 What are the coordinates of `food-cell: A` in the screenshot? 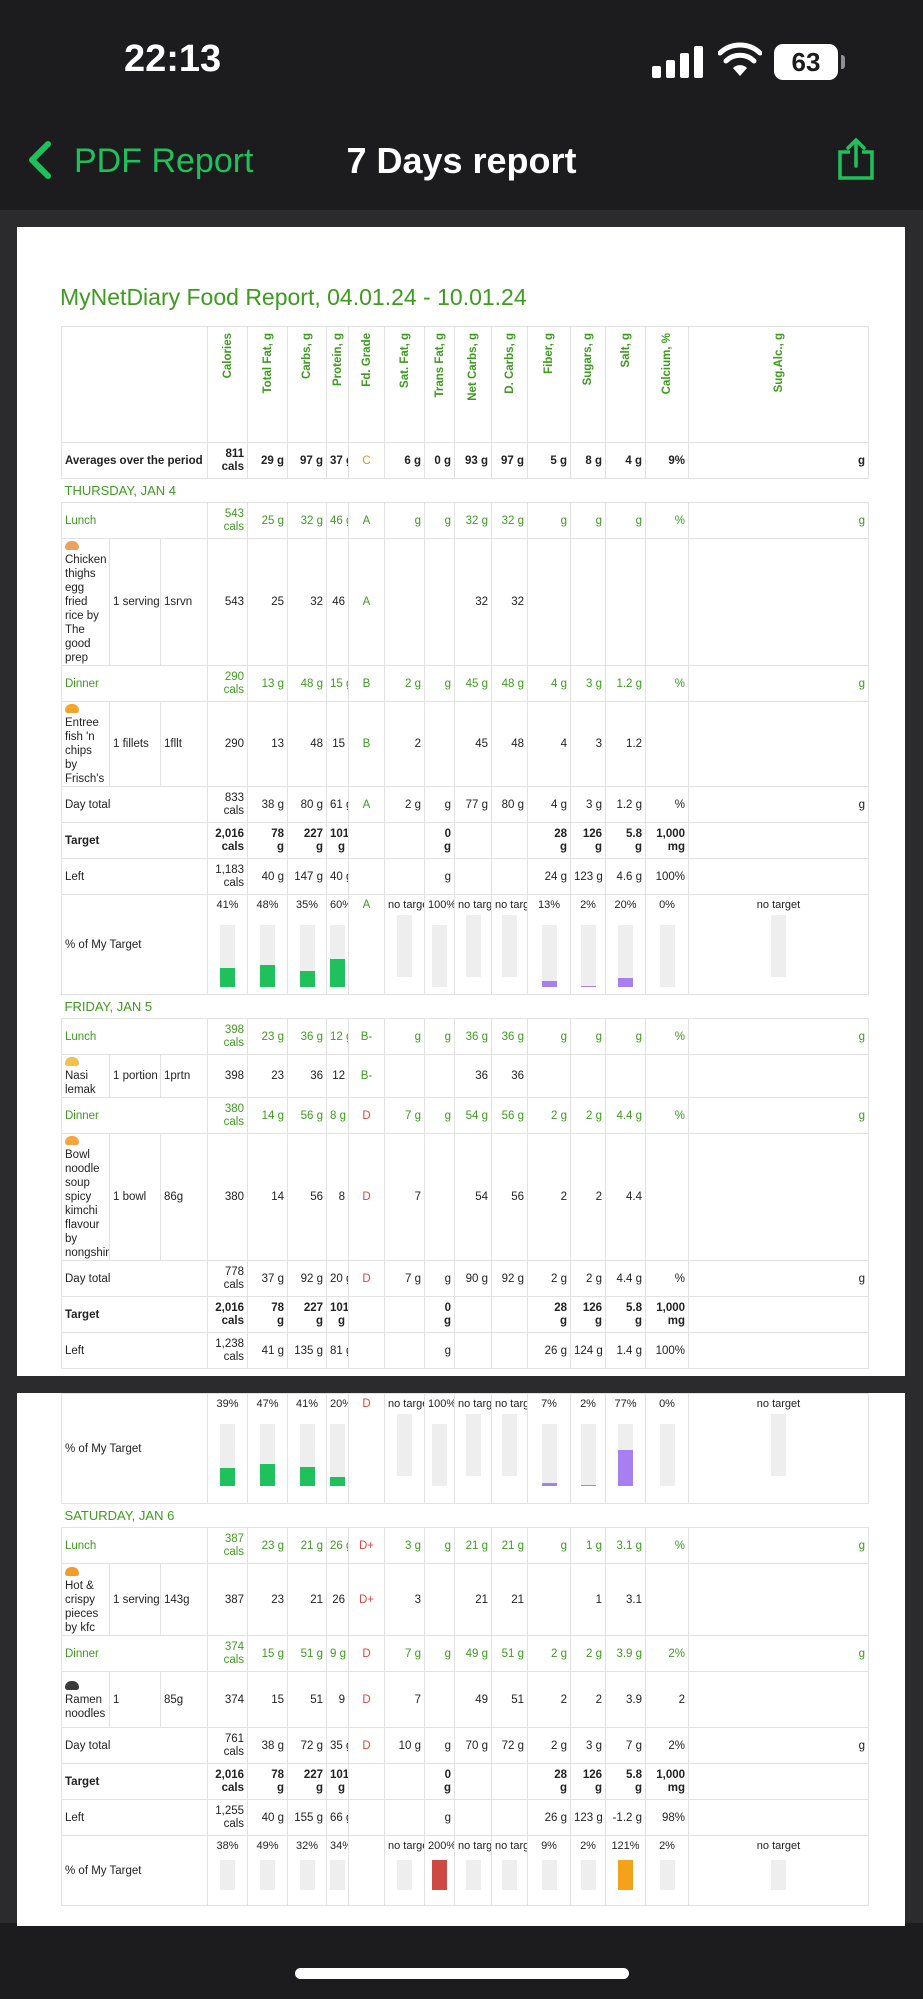 It's located at (367, 602).